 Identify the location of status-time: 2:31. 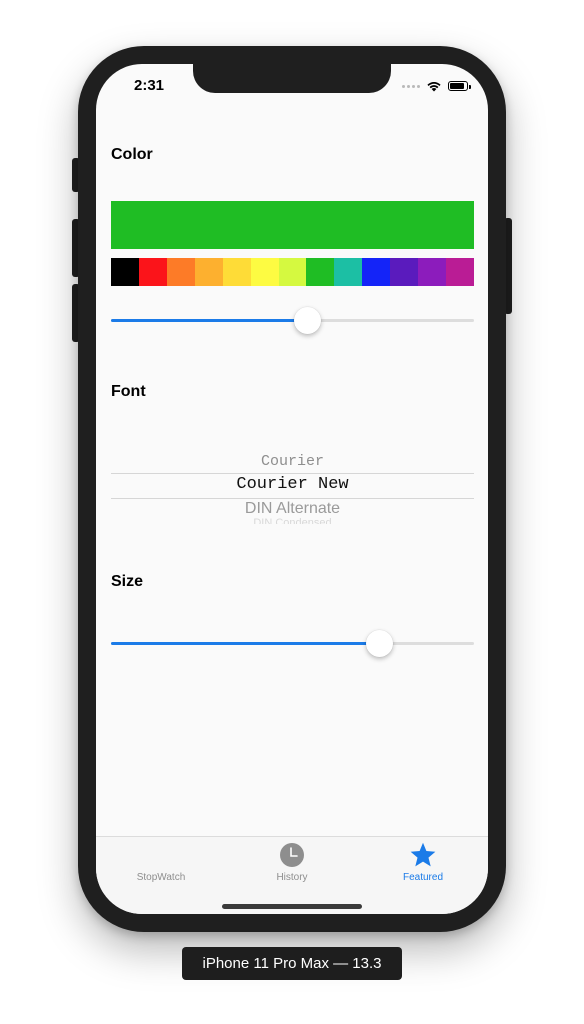
(149, 85).